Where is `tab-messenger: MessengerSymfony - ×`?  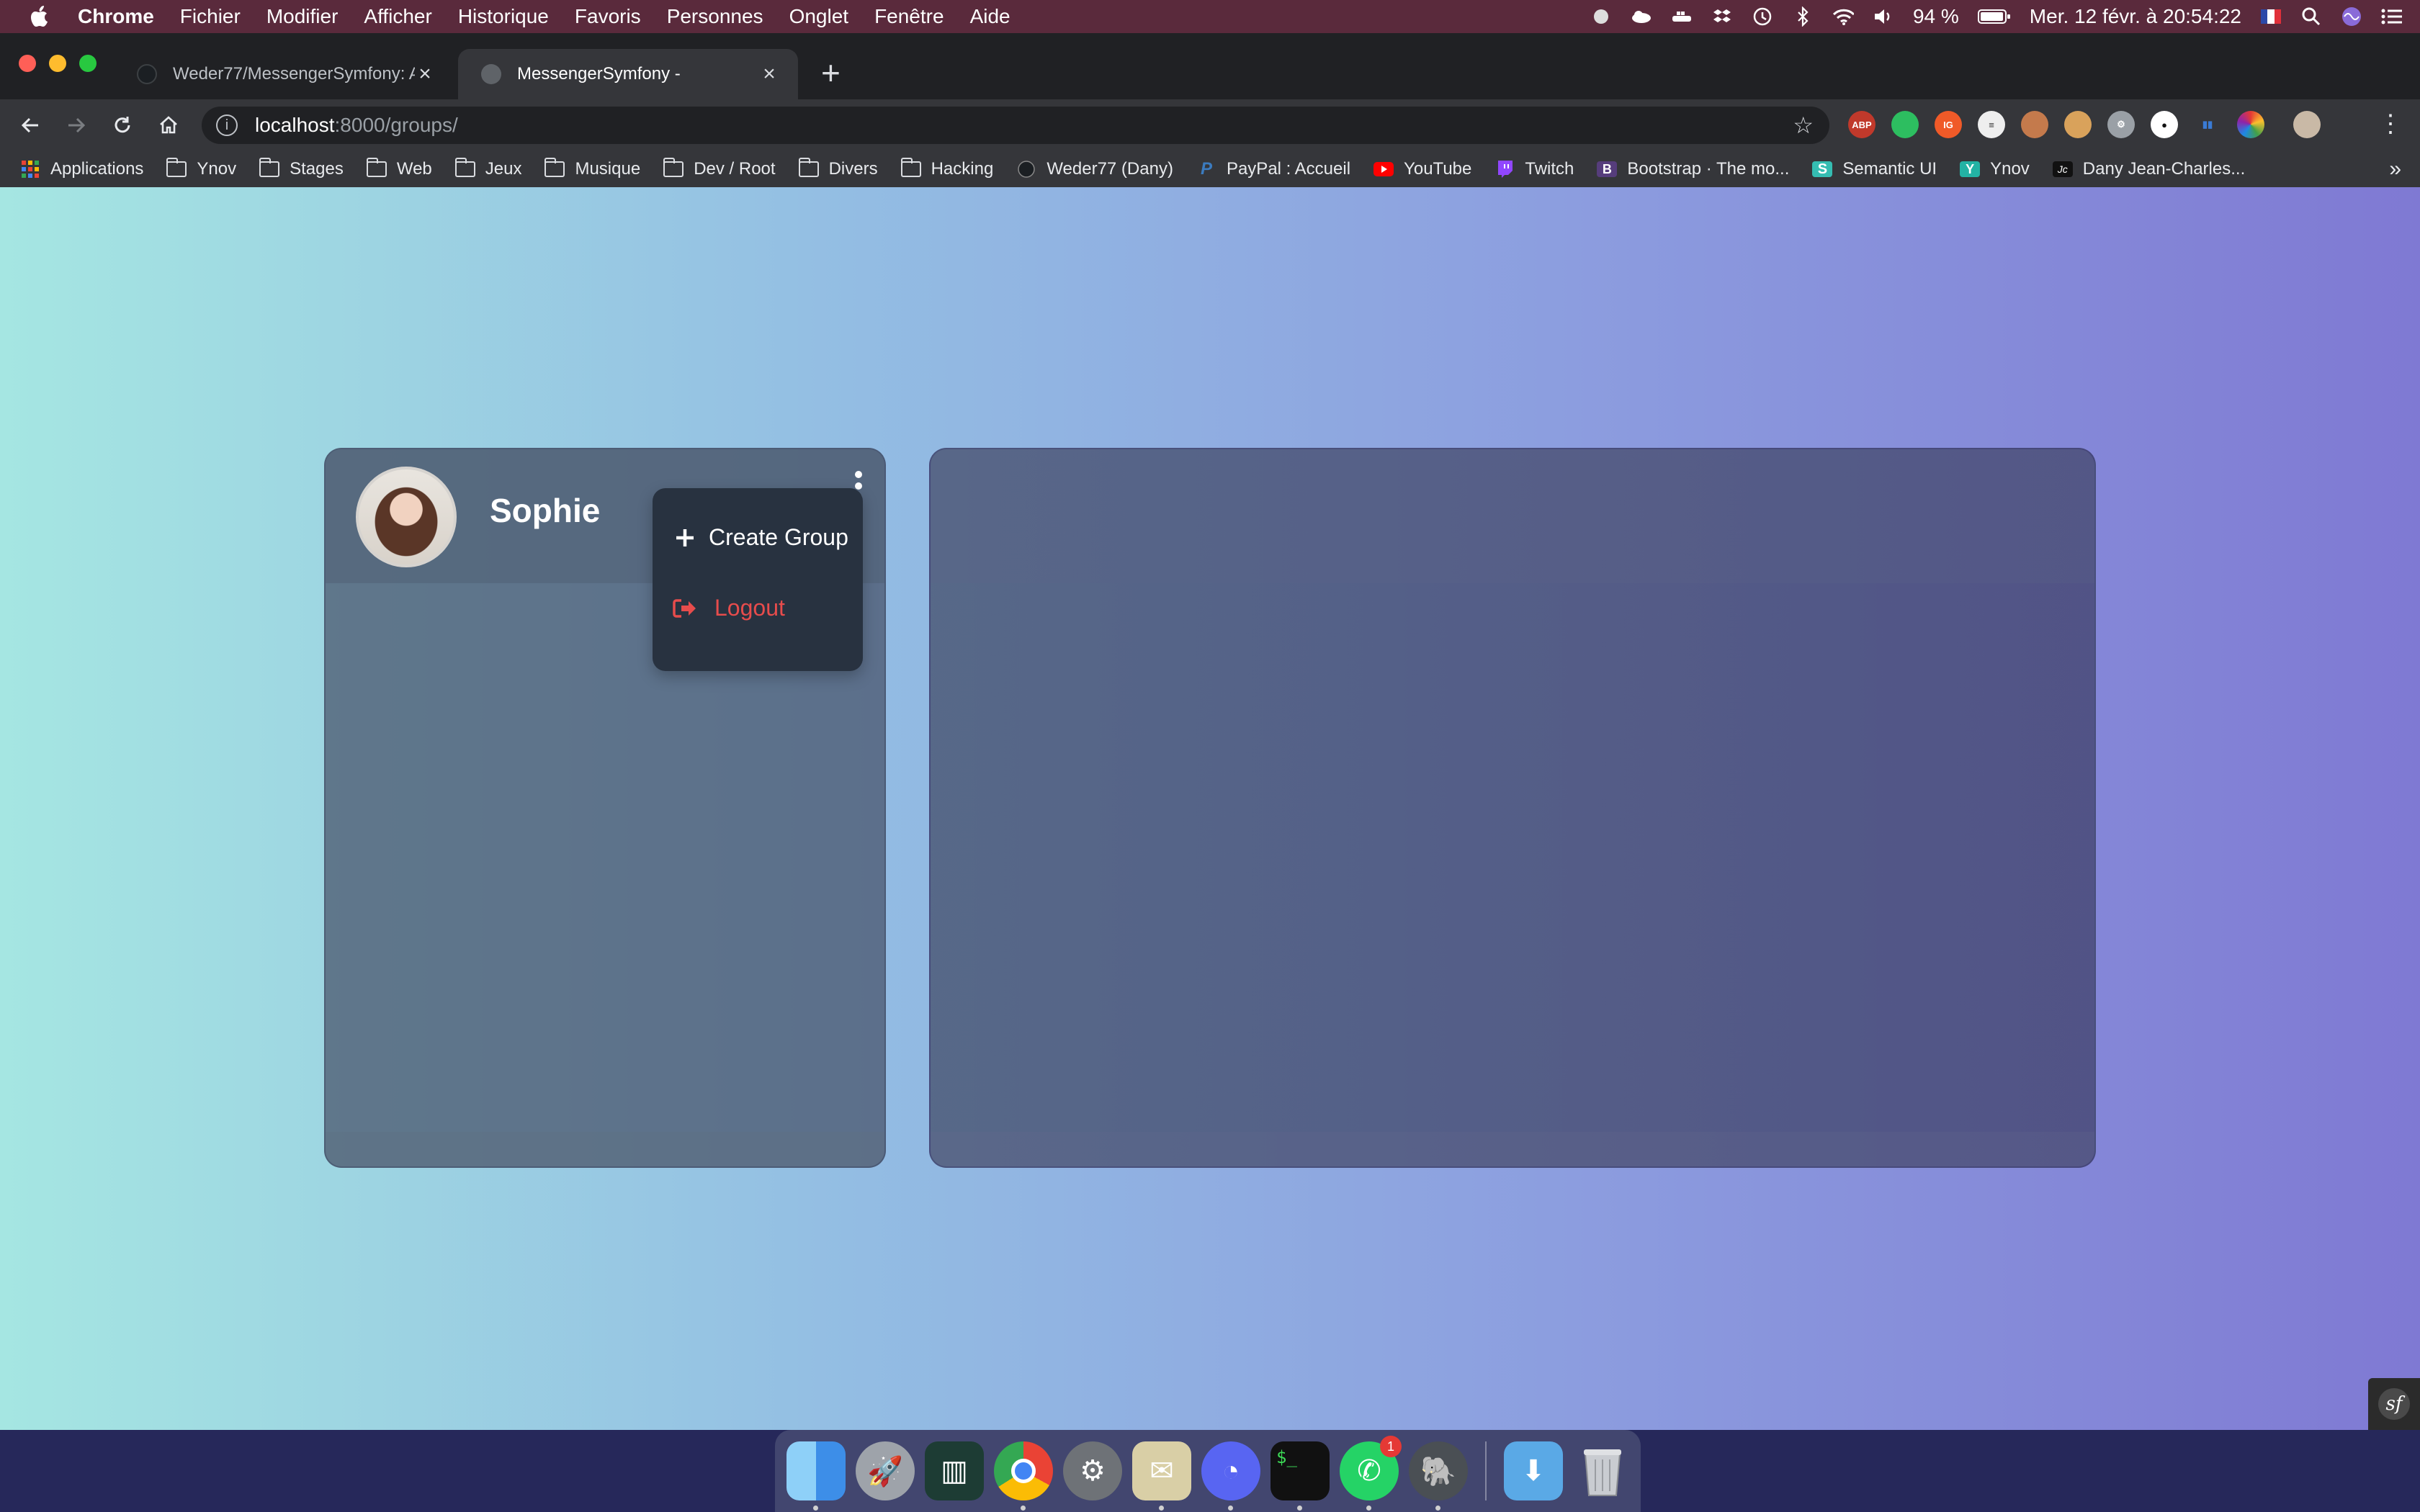
tab-messenger: MessengerSymfony - × is located at coordinates (628, 74).